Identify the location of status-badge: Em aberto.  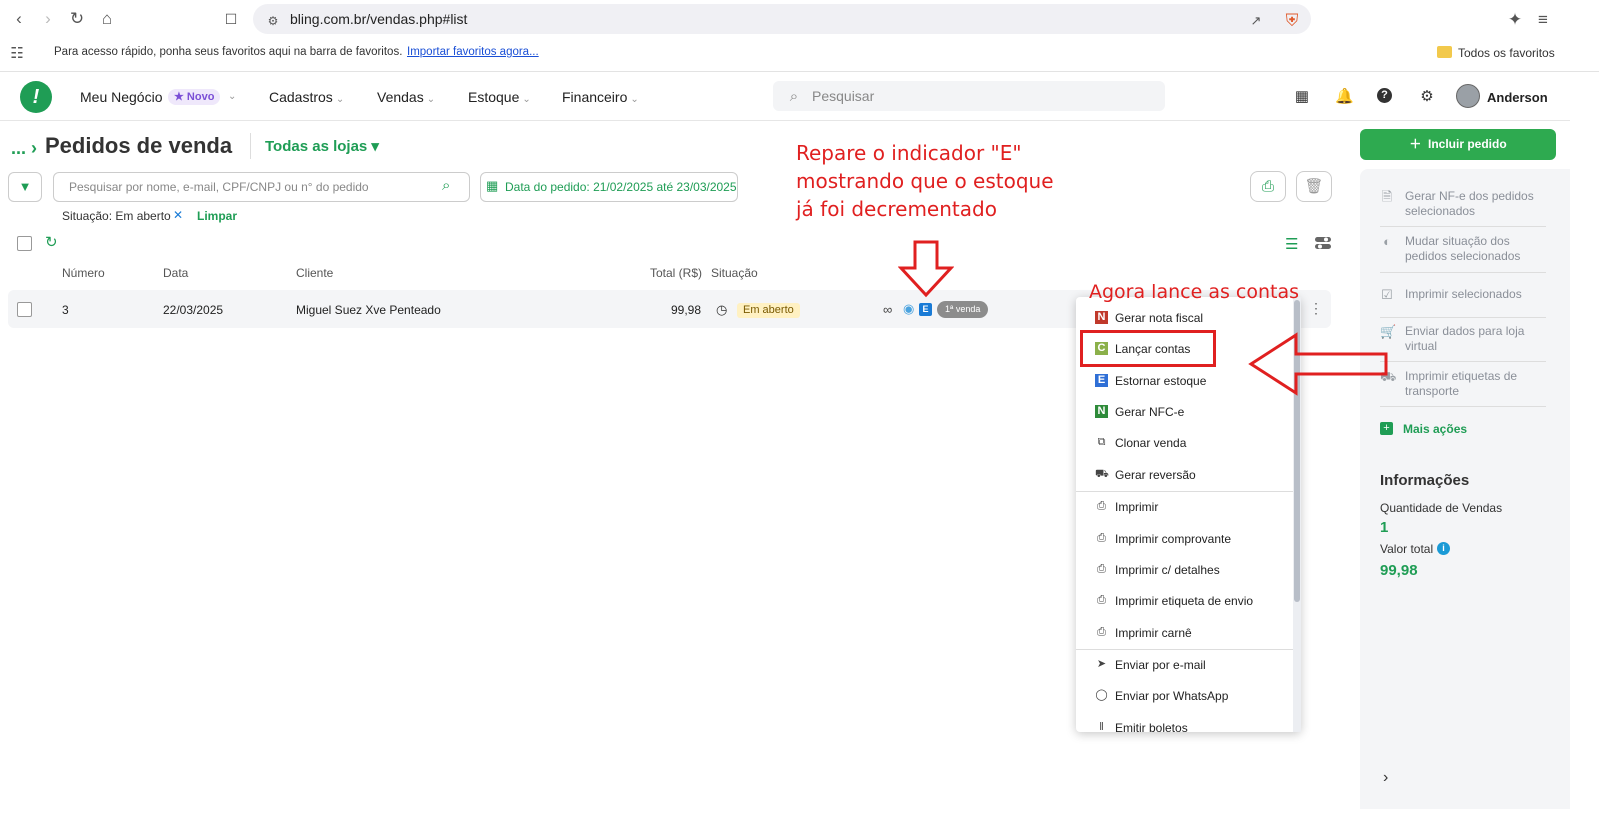
(768, 310).